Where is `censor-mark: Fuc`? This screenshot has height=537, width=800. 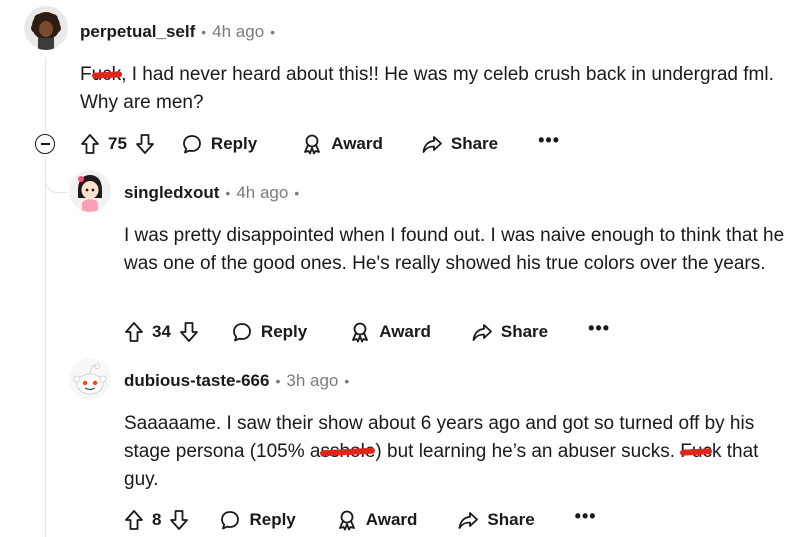
censor-mark: Fuc is located at coordinates (696, 451).